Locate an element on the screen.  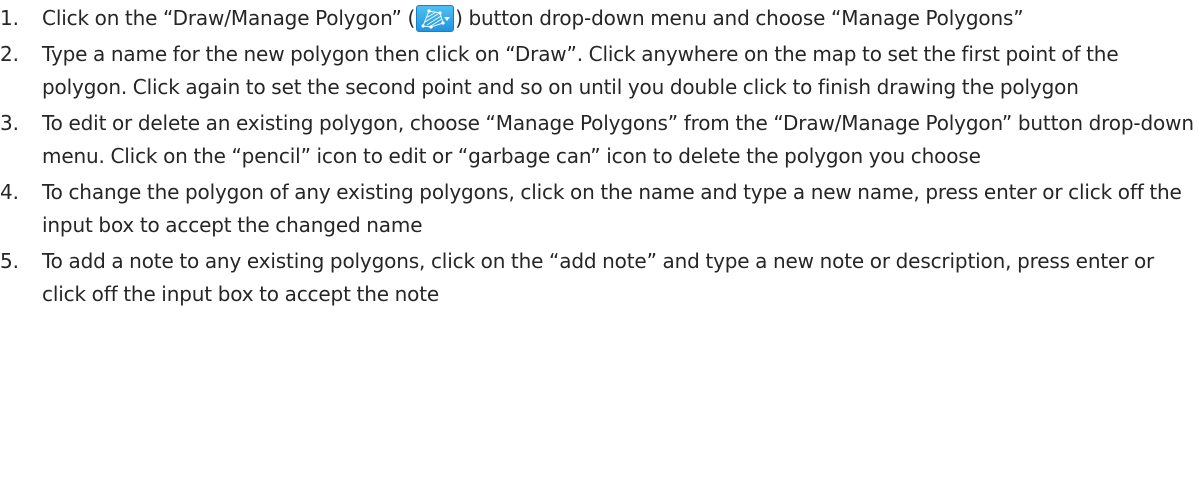
list-number: 1. is located at coordinates (9, 18).